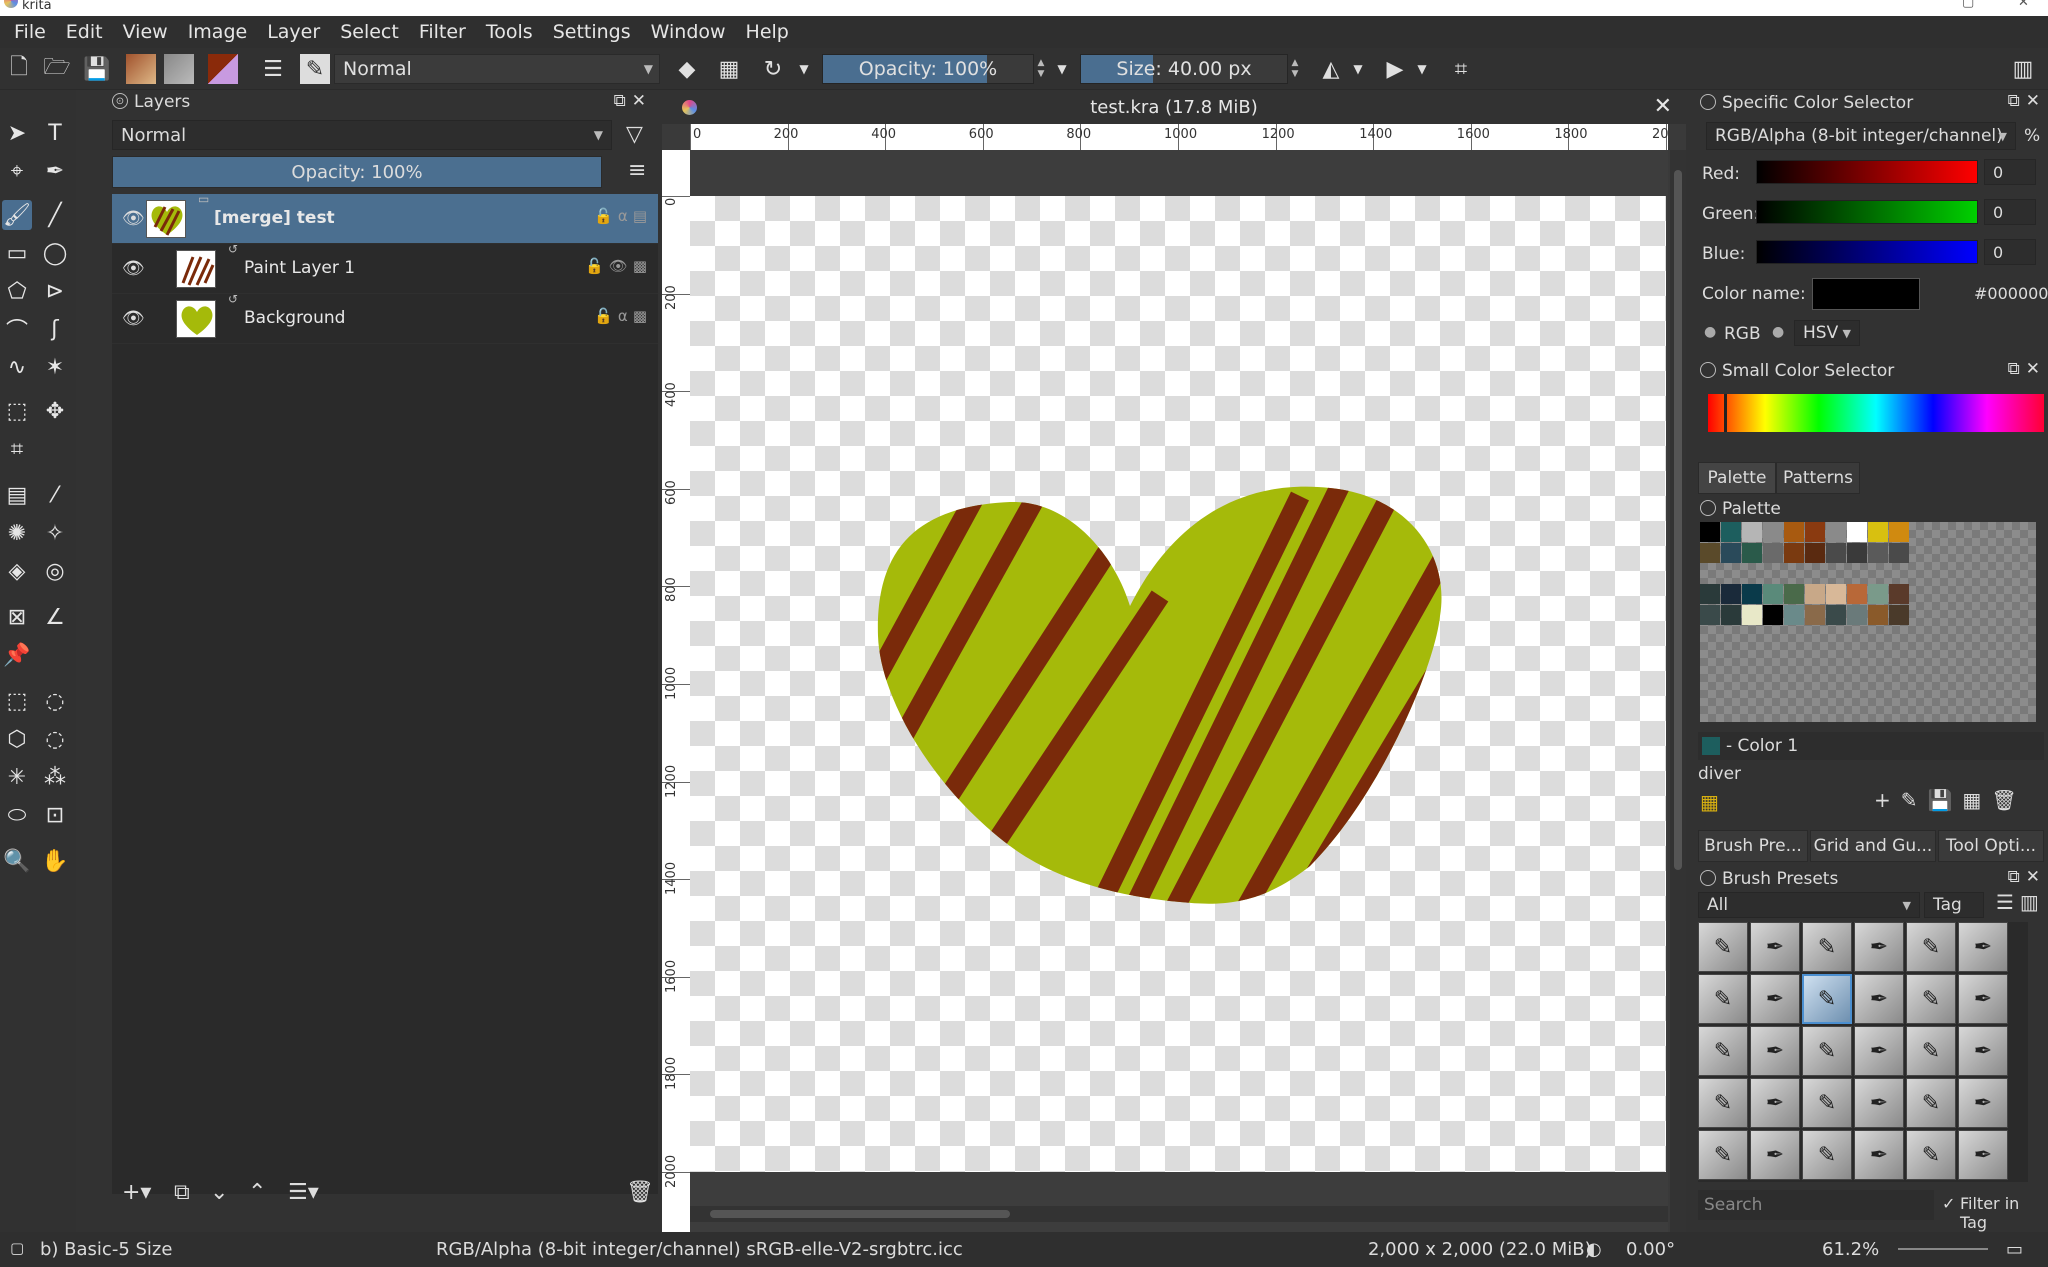 The width and height of the screenshot is (2048, 1267). I want to click on palette-actions-icons: +✎💾▦🗑, so click(1950, 800).